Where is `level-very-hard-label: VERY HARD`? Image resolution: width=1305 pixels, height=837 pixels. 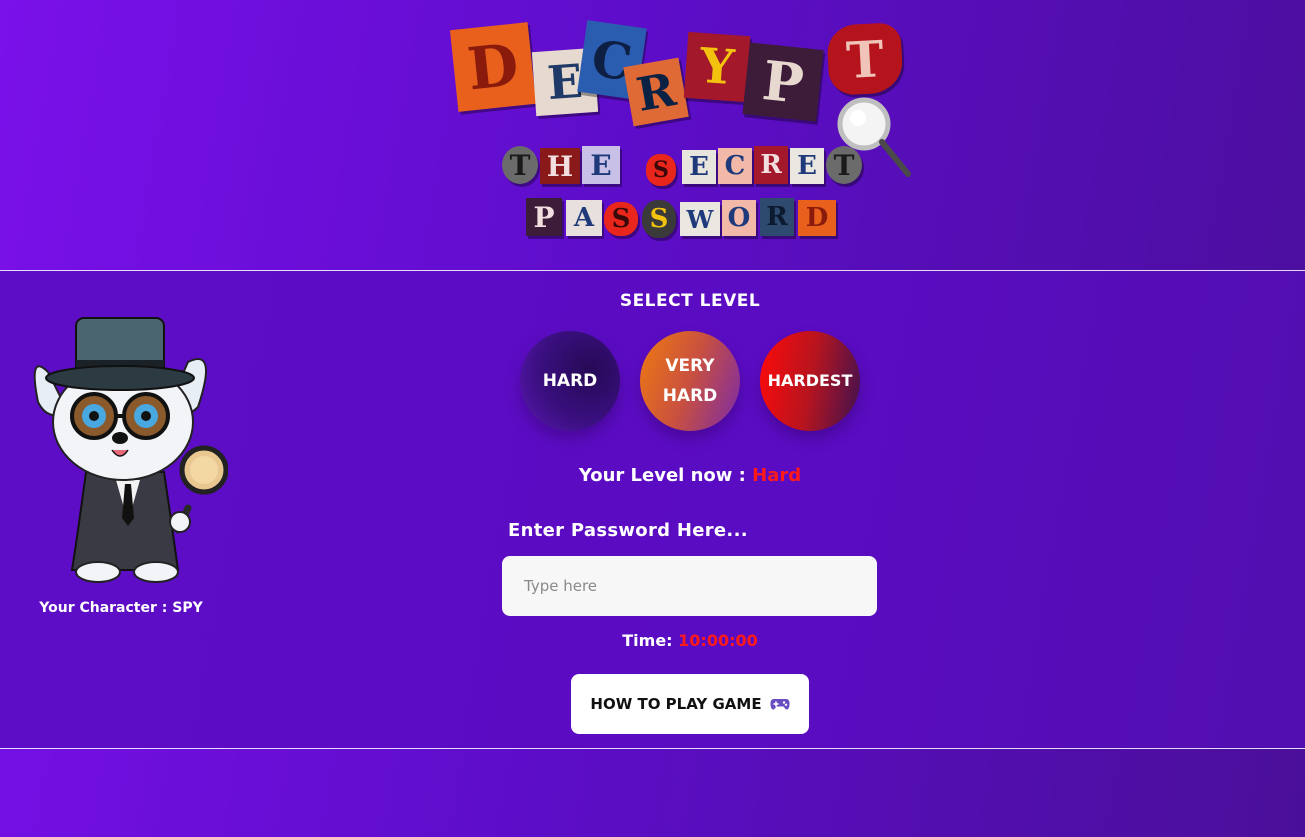 level-very-hard-label: VERY HARD is located at coordinates (690, 381).